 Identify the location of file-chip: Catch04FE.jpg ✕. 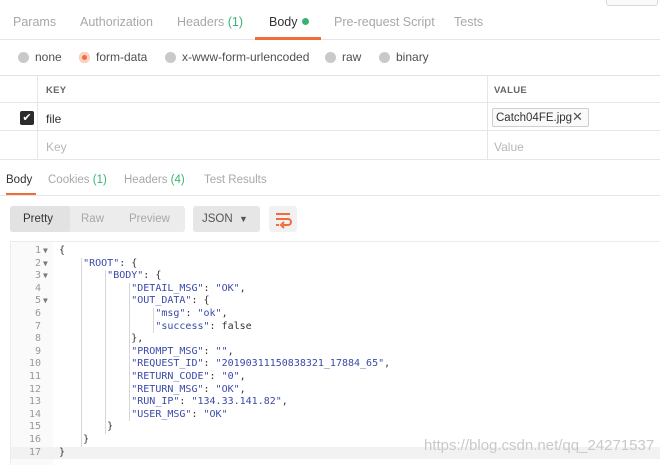
(540, 117).